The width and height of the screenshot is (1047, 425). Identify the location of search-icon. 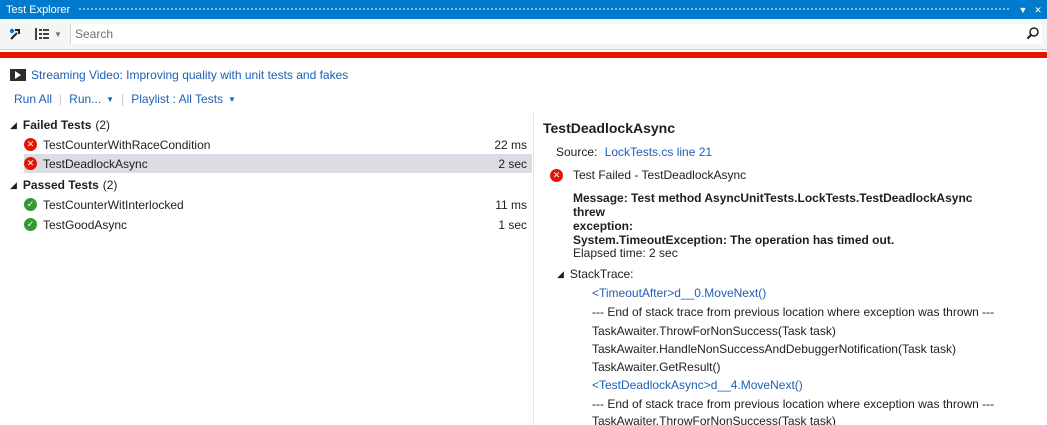
(1033, 34).